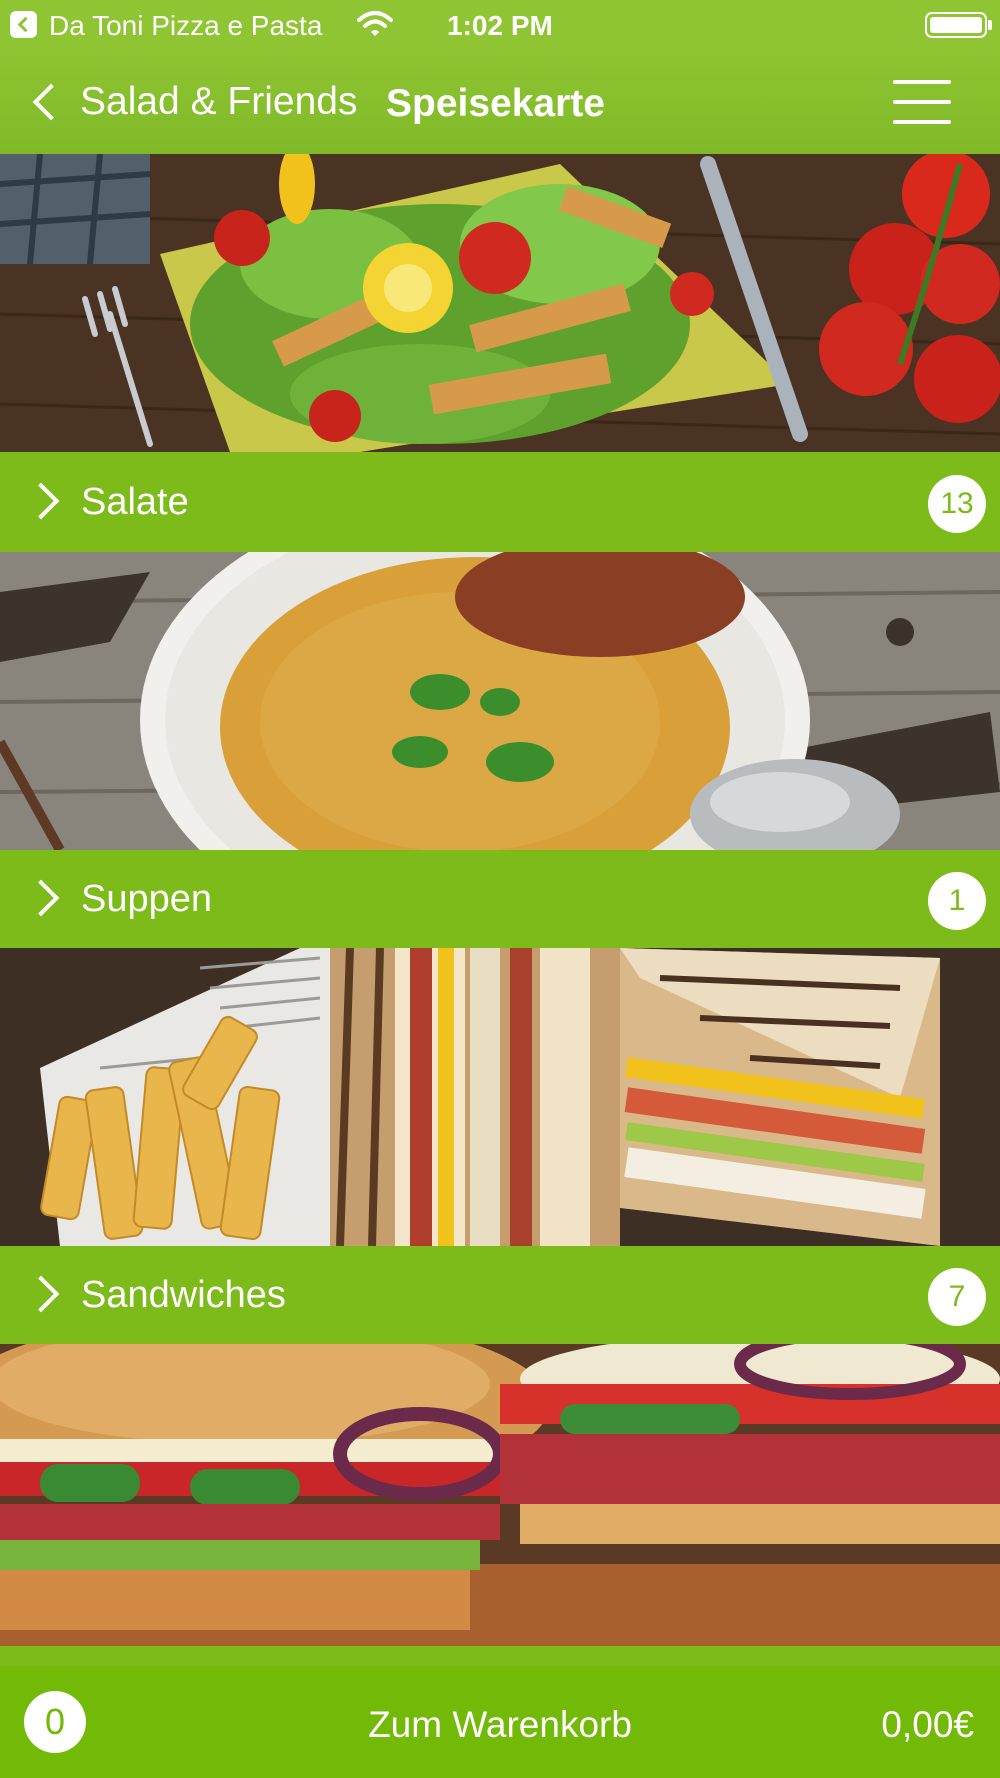 This screenshot has width=1000, height=1778. I want to click on category-row-suppen: Suppen 1, so click(500, 899).